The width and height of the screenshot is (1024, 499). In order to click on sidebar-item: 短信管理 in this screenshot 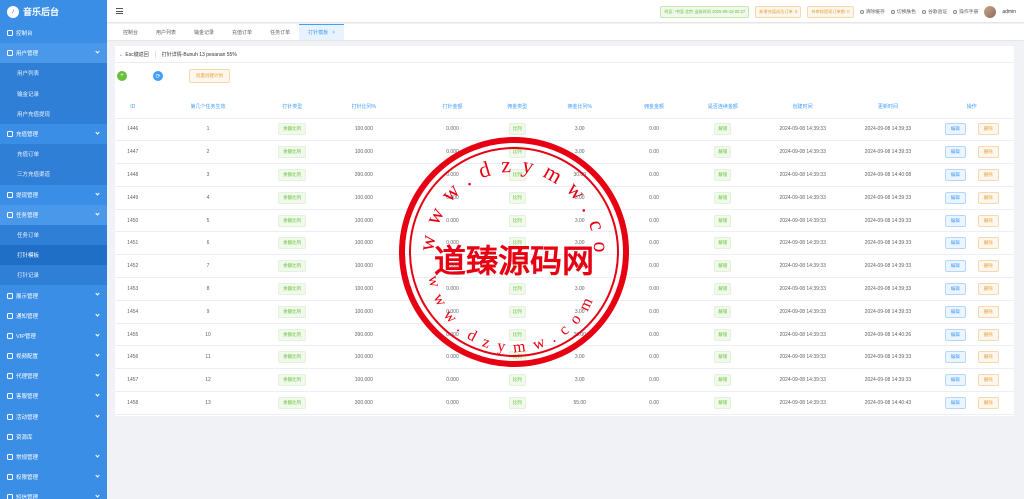, I will do `click(53, 493)`.